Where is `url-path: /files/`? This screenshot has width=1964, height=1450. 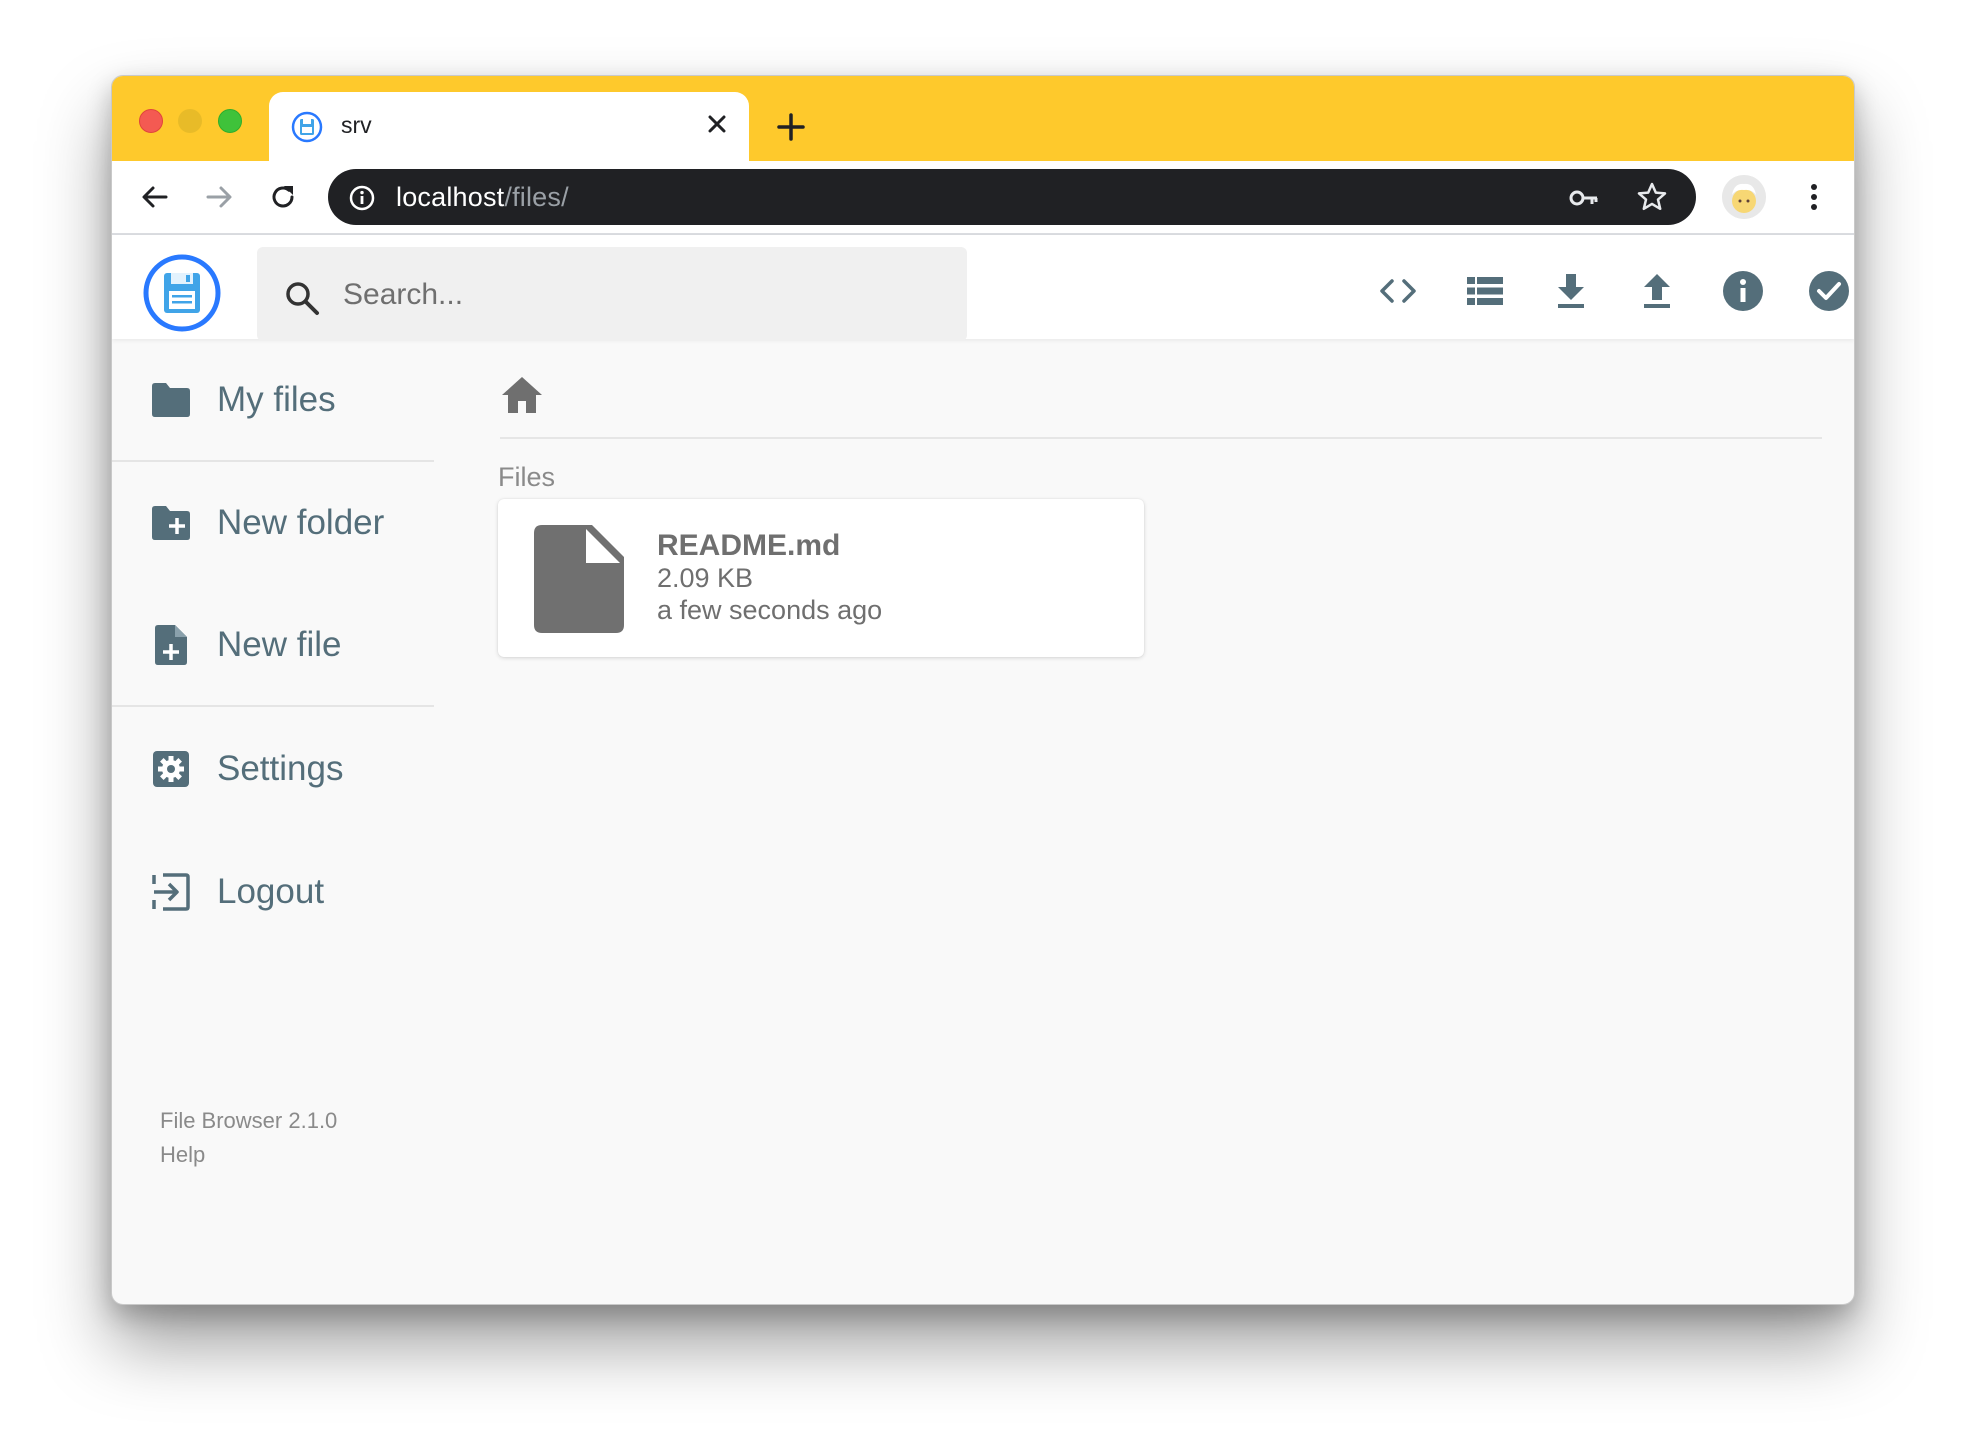 url-path: /files/ is located at coordinates (536, 197).